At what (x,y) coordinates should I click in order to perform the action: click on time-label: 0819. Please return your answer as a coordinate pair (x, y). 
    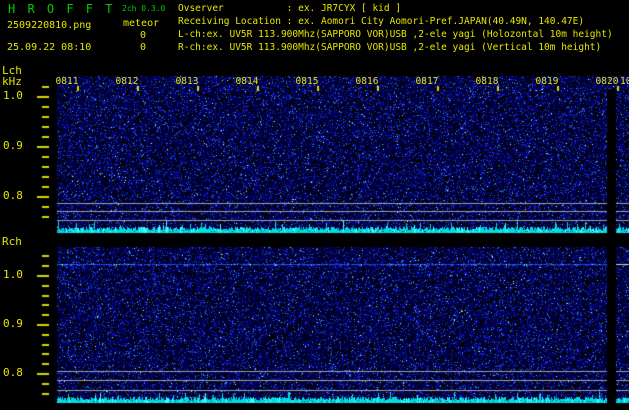
    Looking at the image, I should click on (547, 81).